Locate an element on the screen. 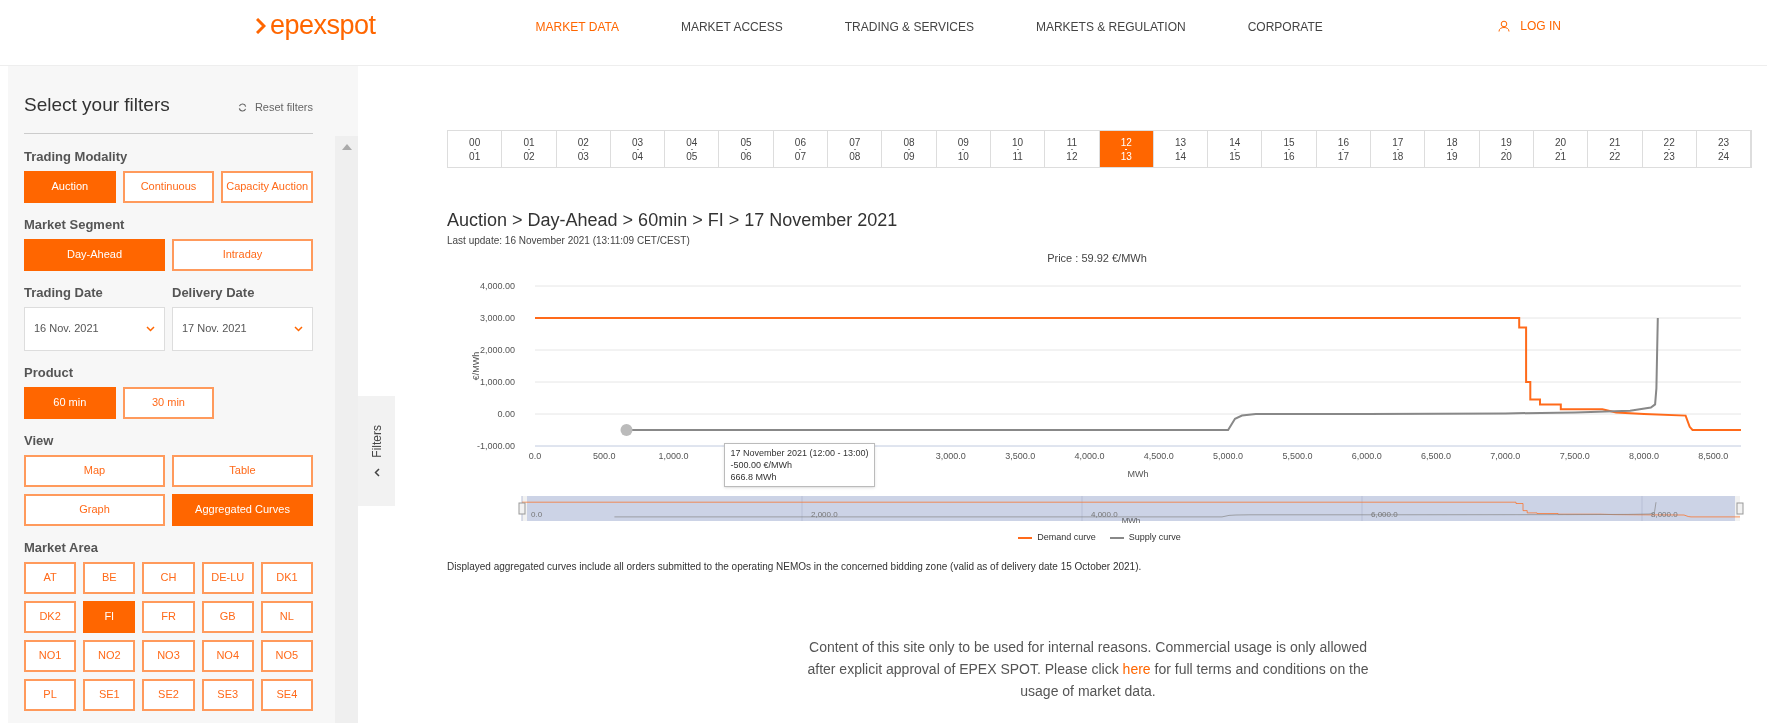 Image resolution: width=1767 pixels, height=723 pixels. x-tick-label: 4,000.0 is located at coordinates (1089, 456).